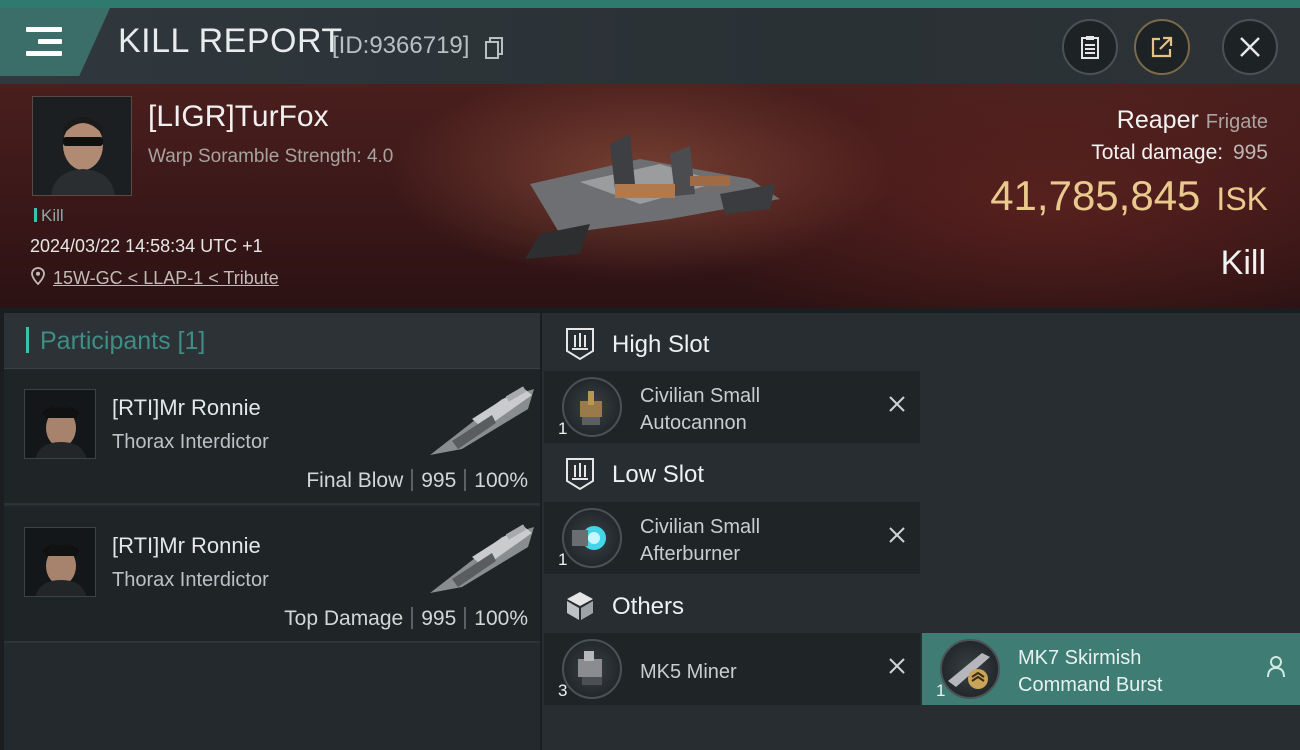  I want to click on module-quantity: 3, so click(563, 690).